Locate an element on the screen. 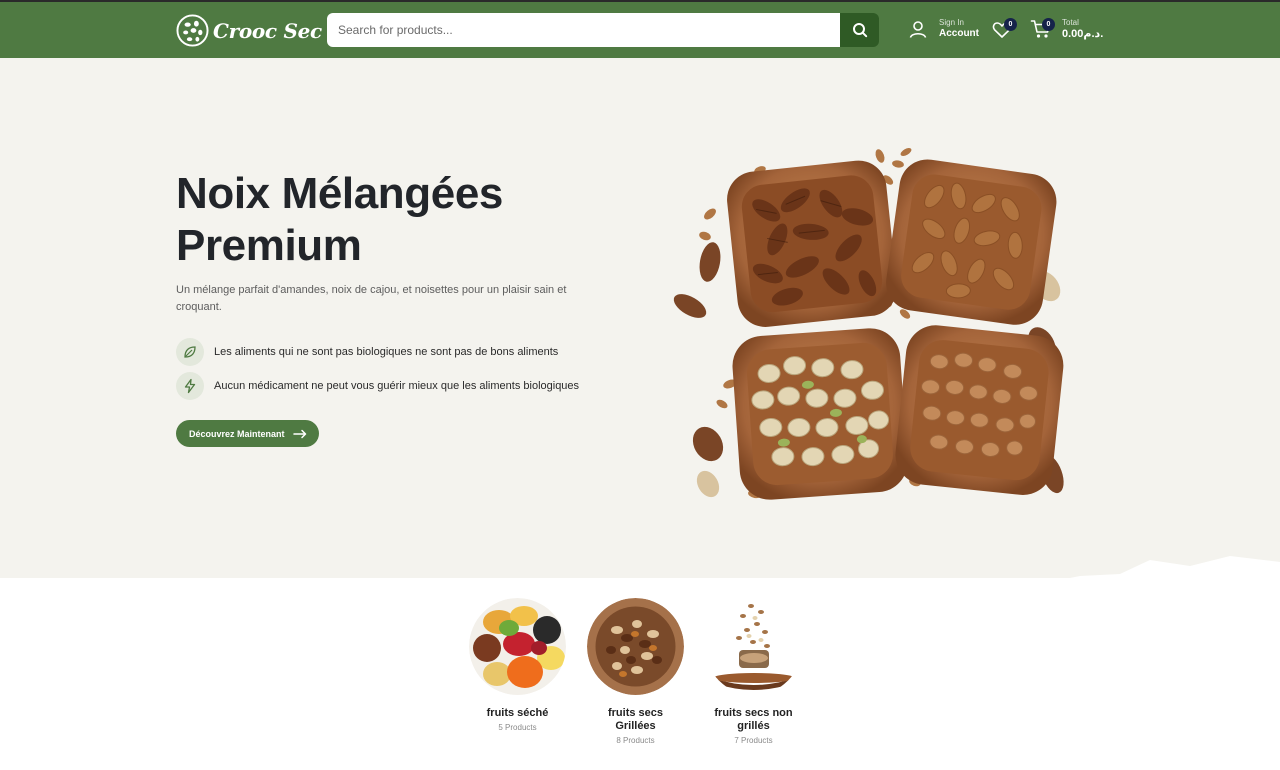 This screenshot has height=770, width=1280. cta-label: Découvrez Maintenant is located at coordinates (237, 433).